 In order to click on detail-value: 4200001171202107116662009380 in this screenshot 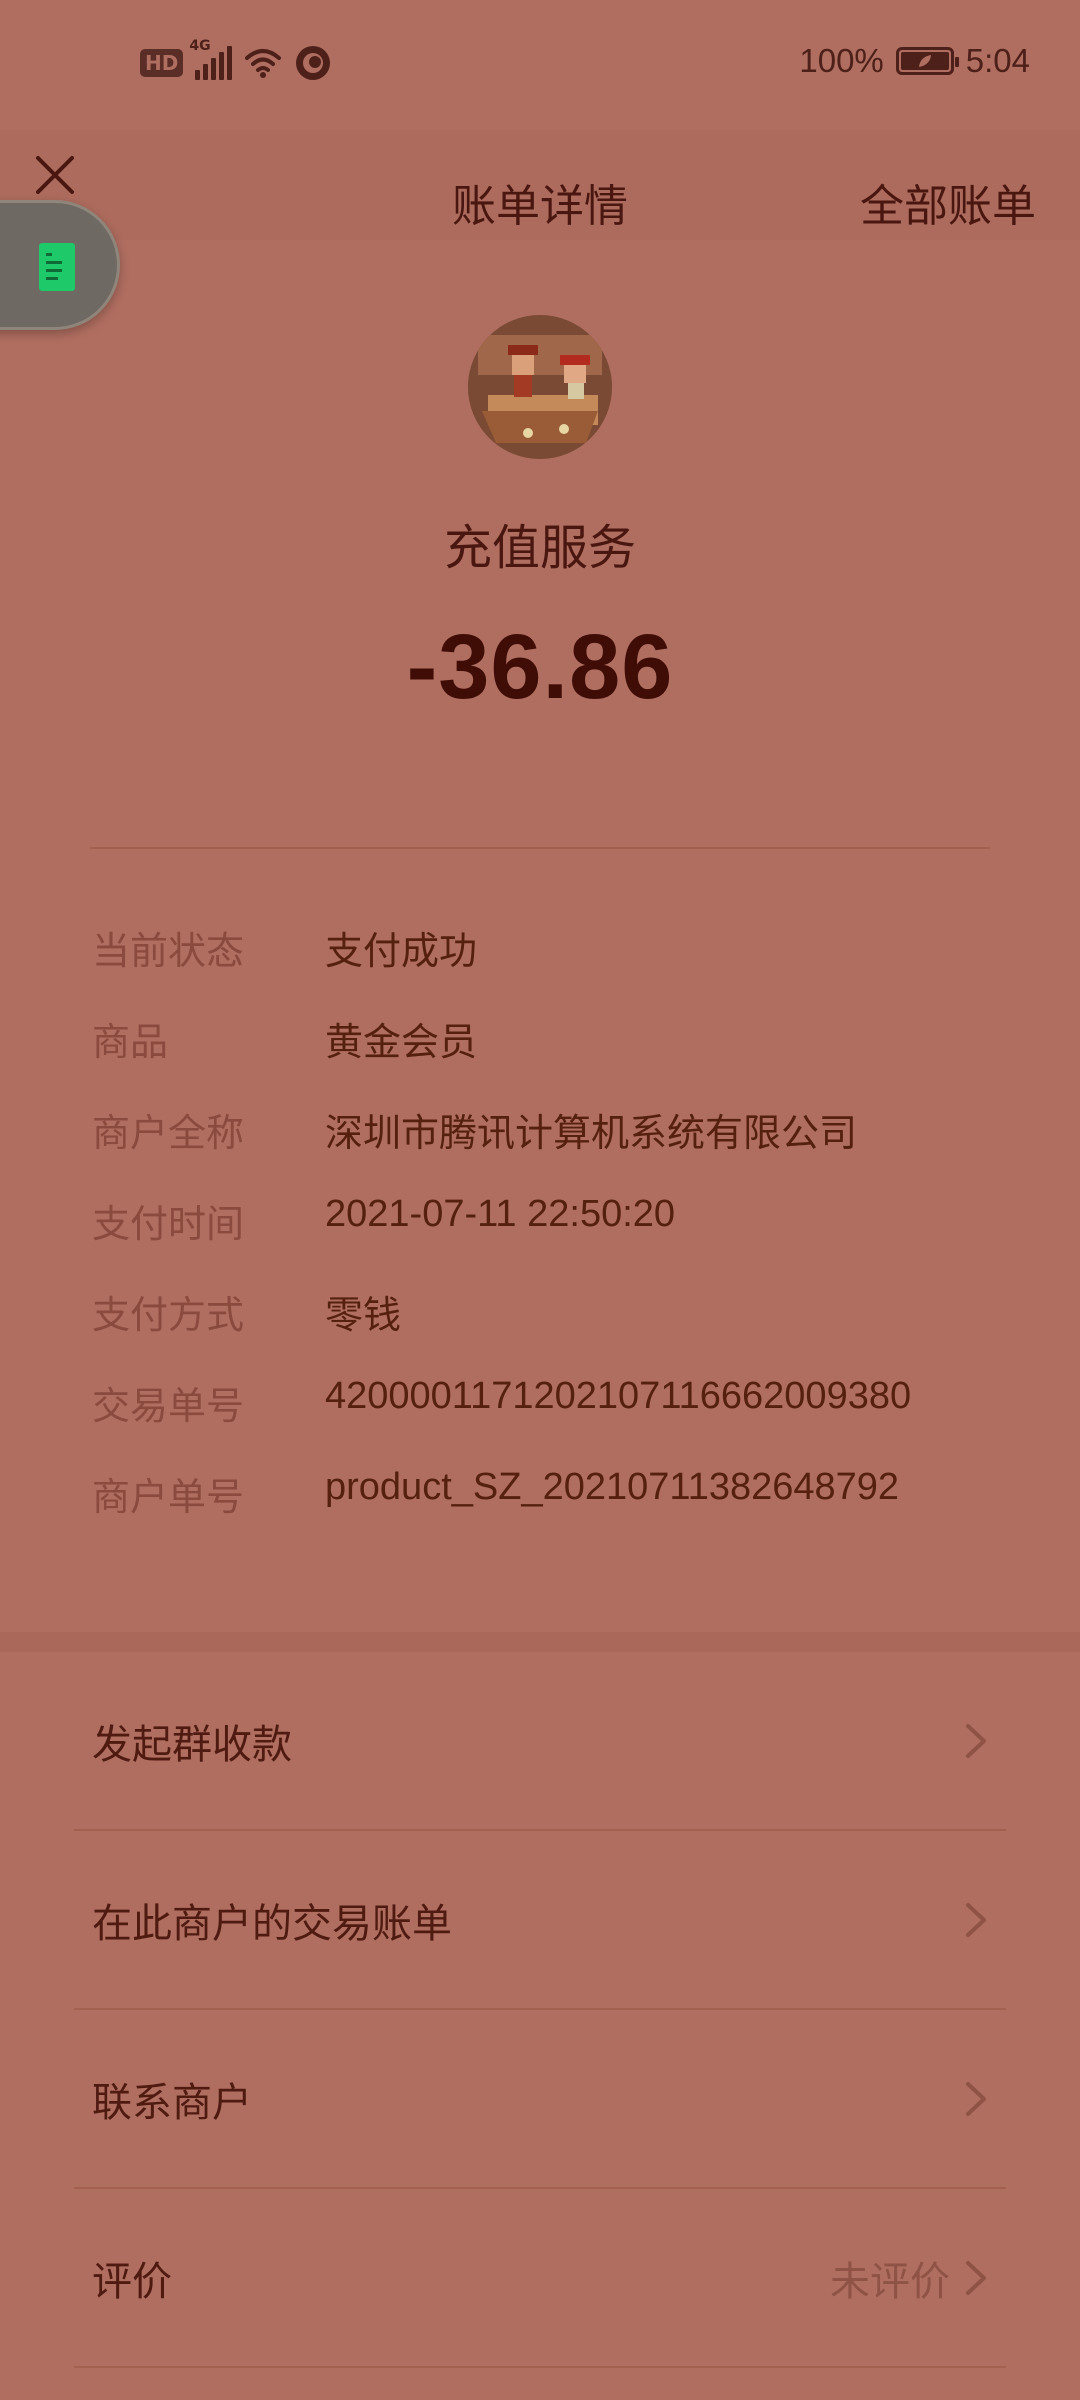, I will do `click(618, 1396)`.